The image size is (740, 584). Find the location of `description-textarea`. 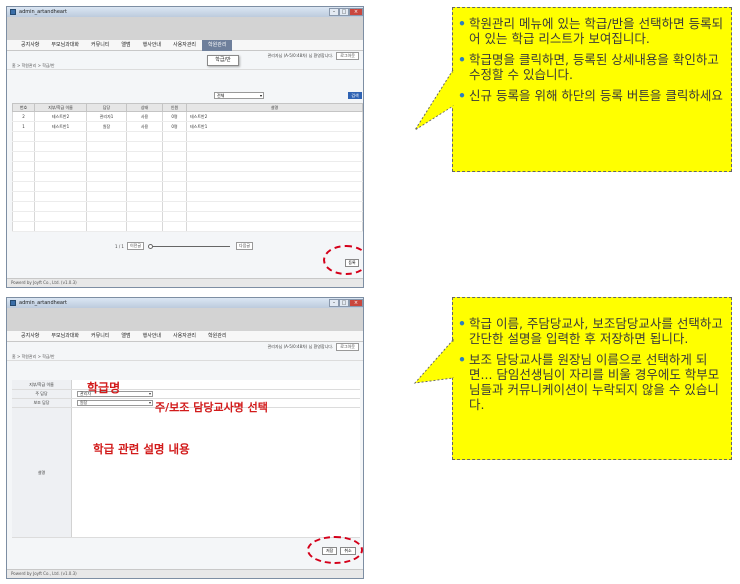

description-textarea is located at coordinates (216, 472).